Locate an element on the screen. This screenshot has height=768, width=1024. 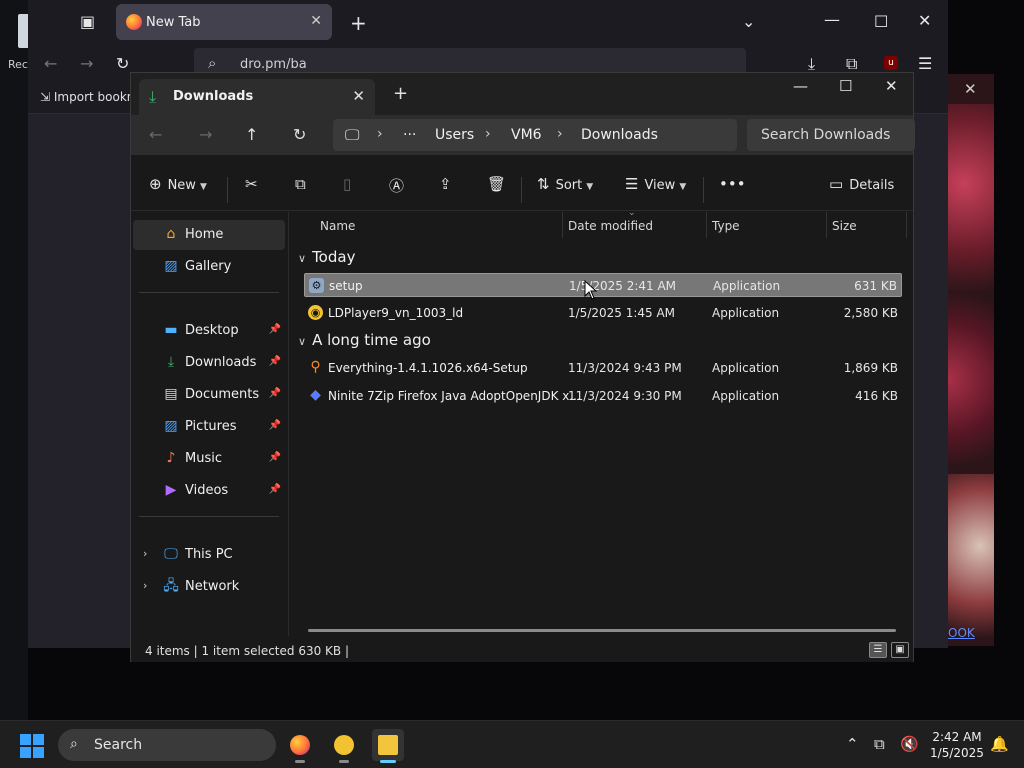
nav-item-downloads: ⤓ Downloads 📌 is located at coordinates (209, 363).